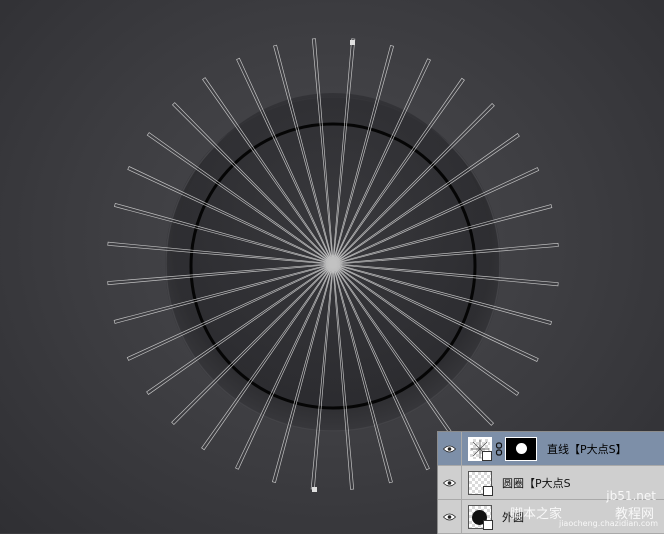 The height and width of the screenshot is (534, 664). I want to click on layer-mask-thumbnail, so click(521, 449).